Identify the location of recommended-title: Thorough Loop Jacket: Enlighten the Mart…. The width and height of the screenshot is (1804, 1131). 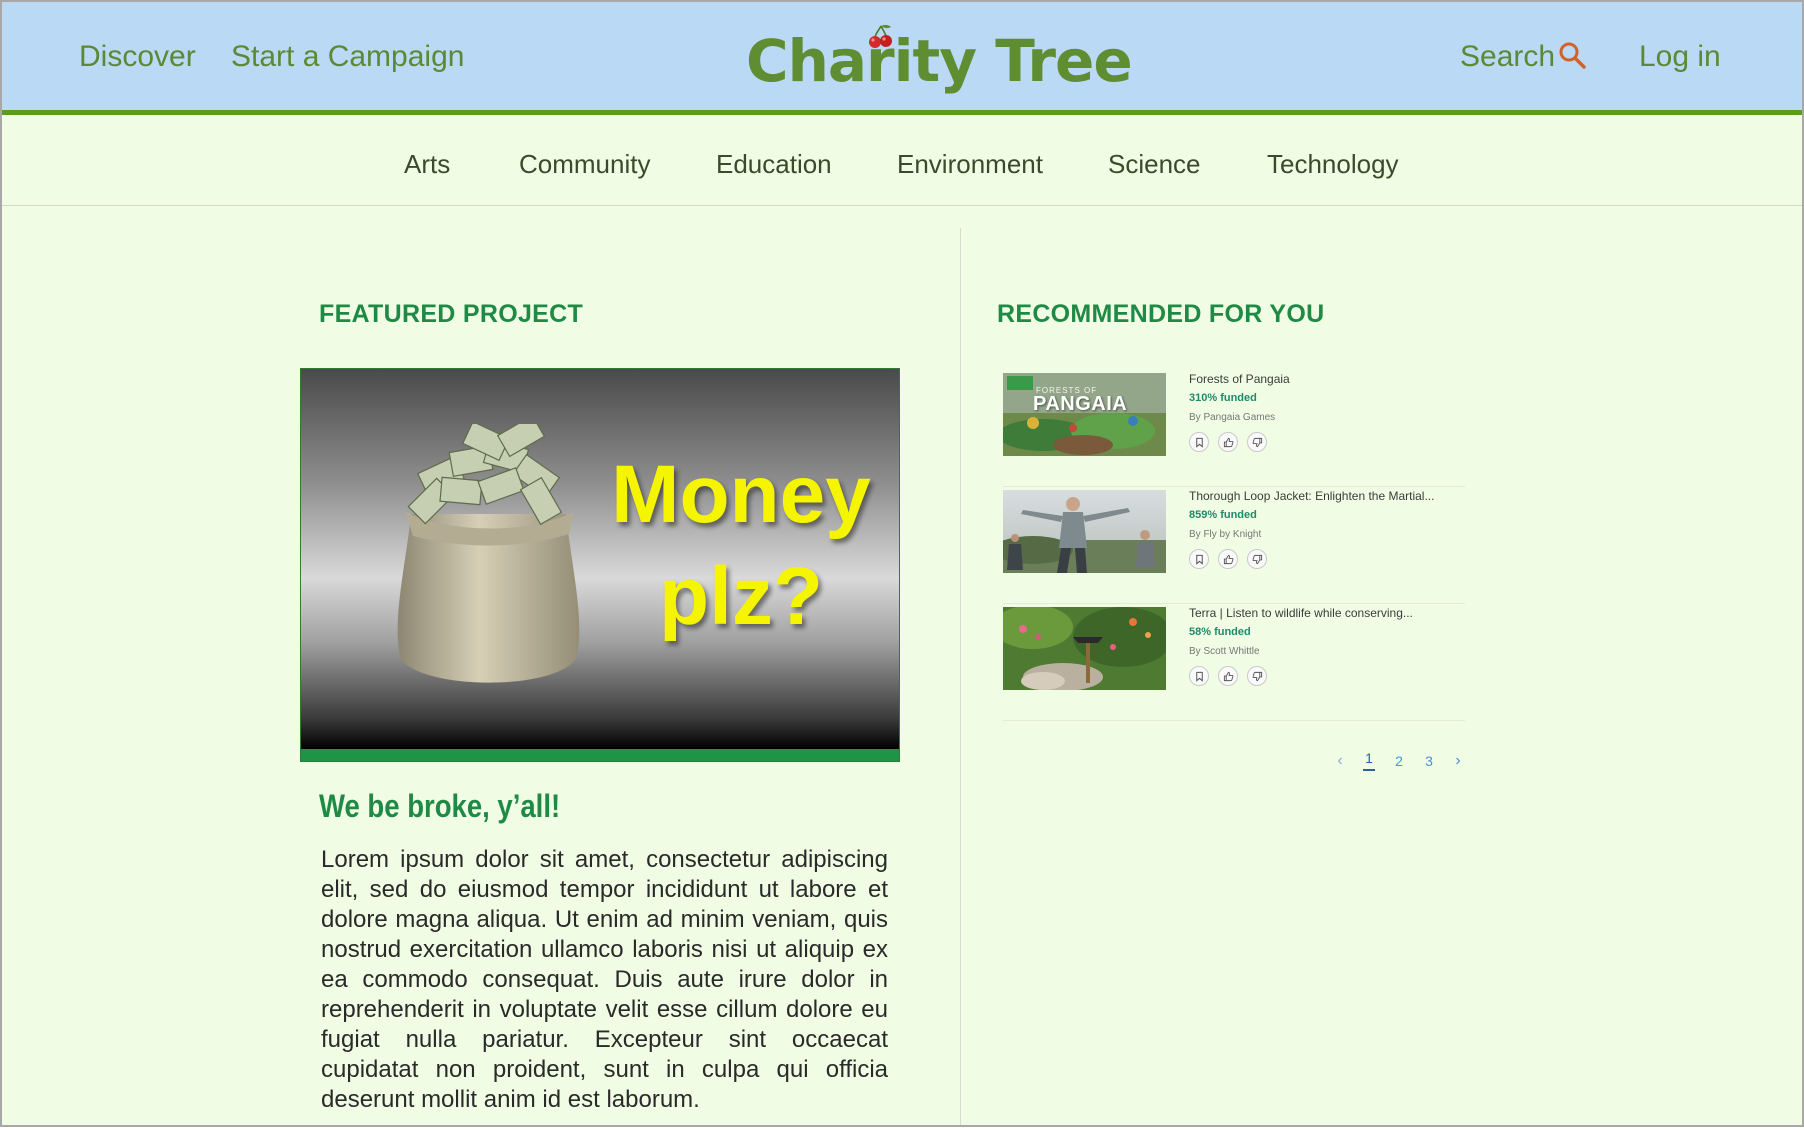
(1327, 496).